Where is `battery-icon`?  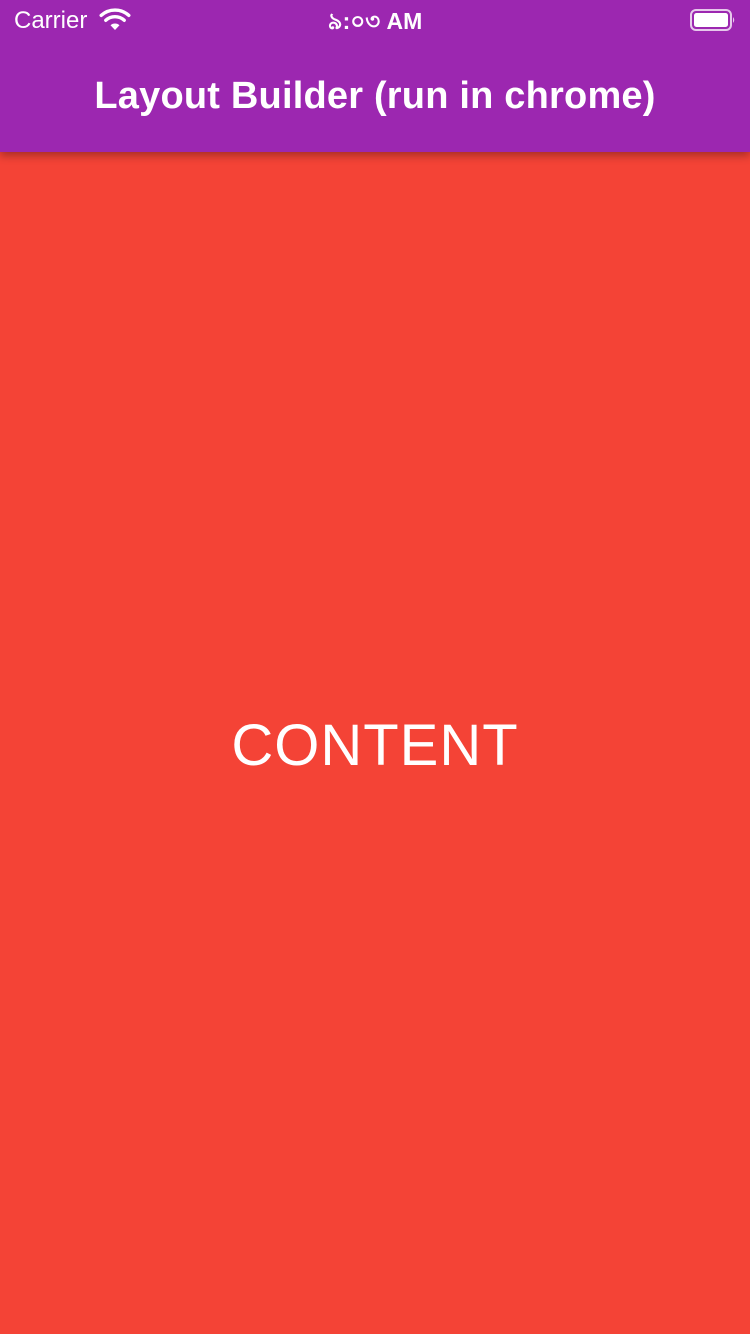
battery-icon is located at coordinates (712, 20).